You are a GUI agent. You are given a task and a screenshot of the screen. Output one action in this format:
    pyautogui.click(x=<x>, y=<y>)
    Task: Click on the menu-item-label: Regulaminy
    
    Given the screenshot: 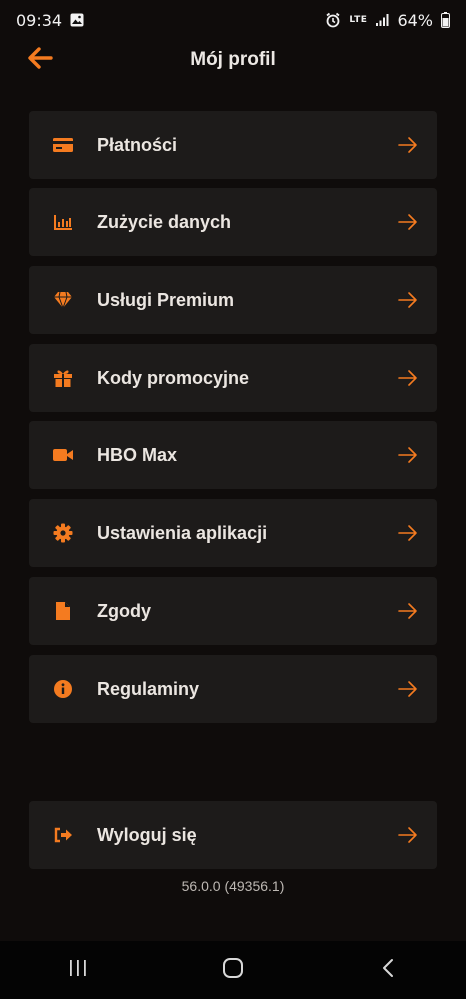 What is the action you would take?
    pyautogui.click(x=148, y=688)
    